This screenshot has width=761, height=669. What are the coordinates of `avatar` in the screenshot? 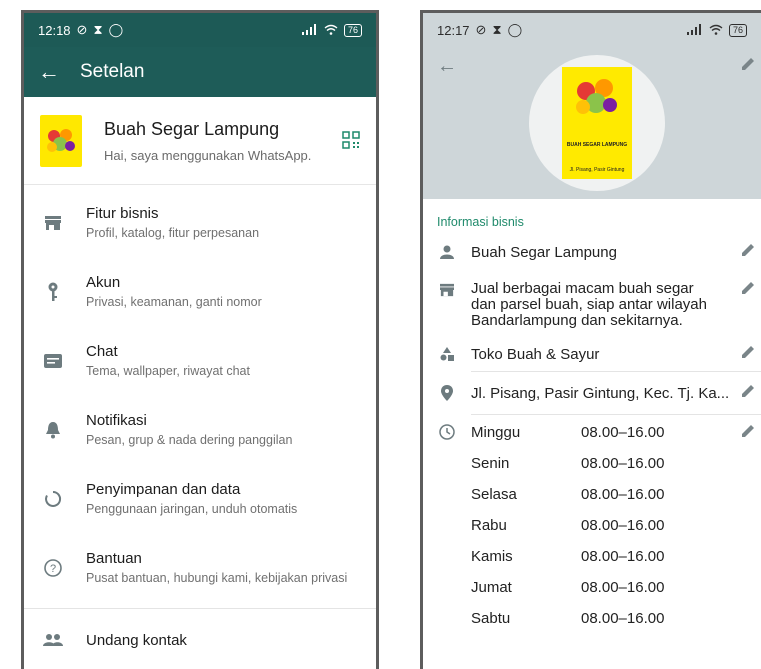 It's located at (61, 140).